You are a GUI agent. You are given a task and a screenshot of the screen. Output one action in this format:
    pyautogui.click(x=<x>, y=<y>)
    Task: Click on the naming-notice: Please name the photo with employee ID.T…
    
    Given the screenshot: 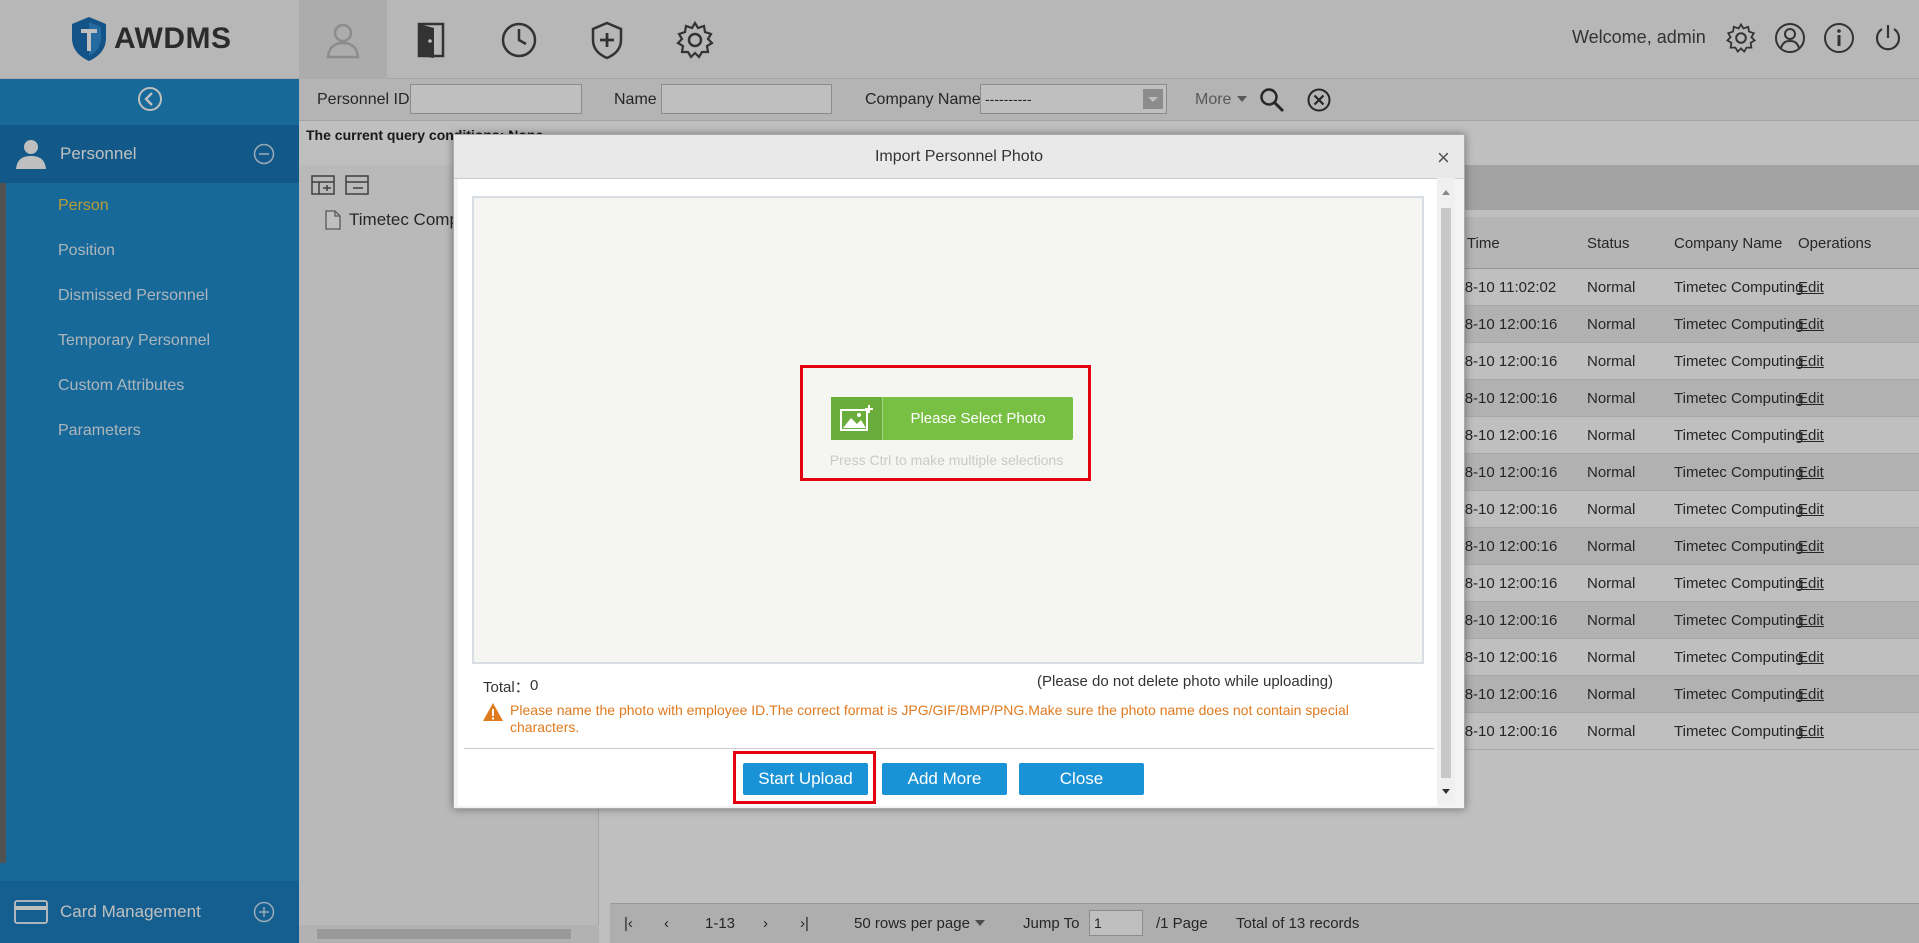 What is the action you would take?
    pyautogui.click(x=947, y=719)
    